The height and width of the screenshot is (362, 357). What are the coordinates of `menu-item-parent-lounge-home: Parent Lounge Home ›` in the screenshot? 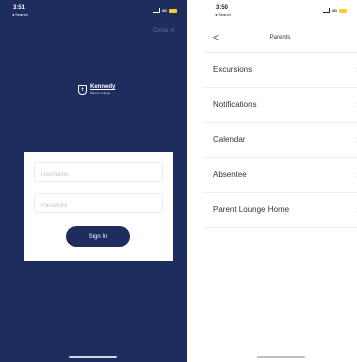 It's located at (280, 210).